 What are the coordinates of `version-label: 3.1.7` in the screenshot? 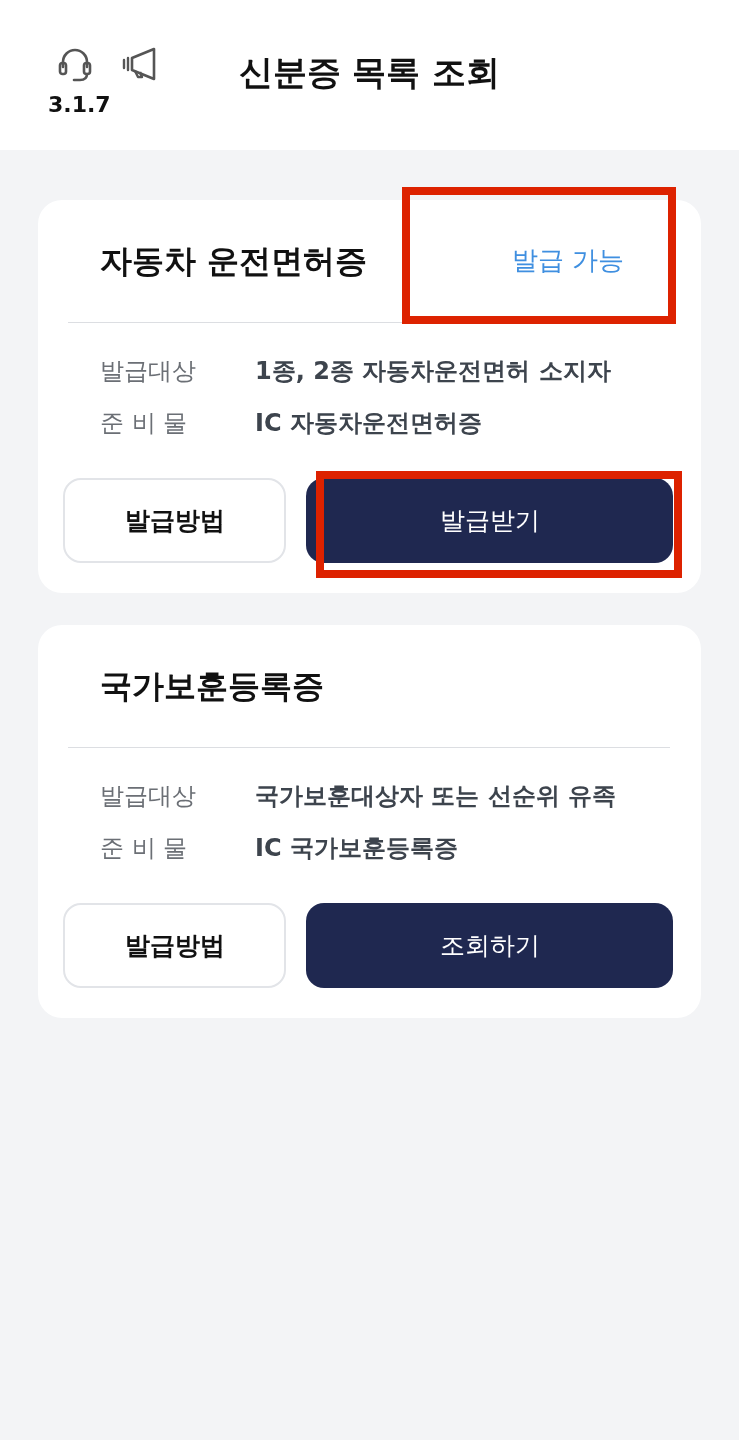 It's located at (79, 105).